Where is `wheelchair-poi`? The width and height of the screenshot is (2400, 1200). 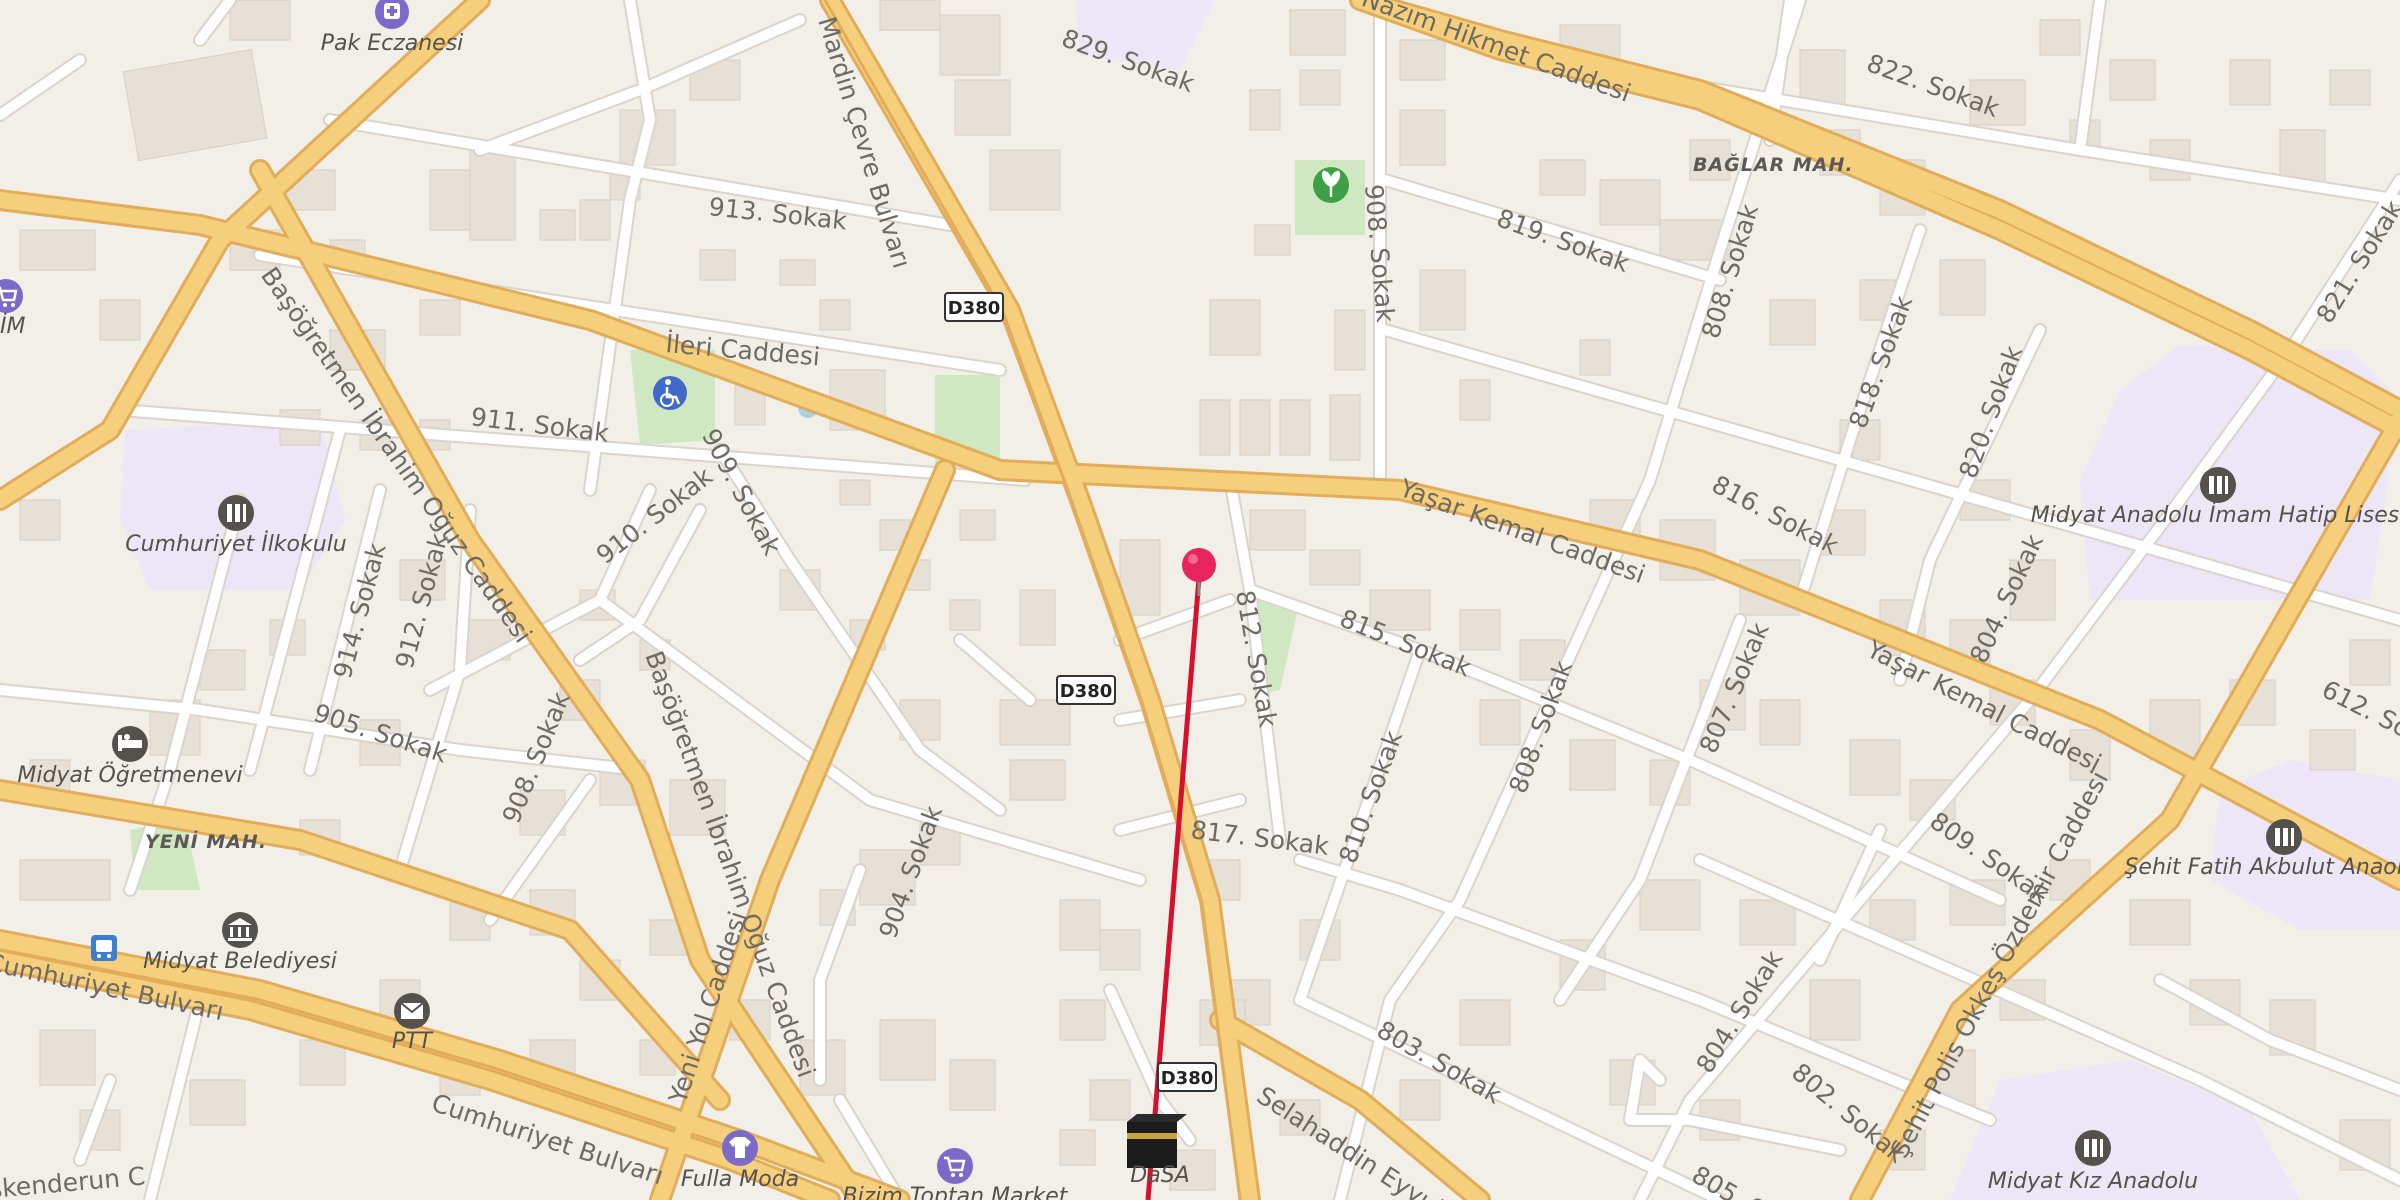 wheelchair-poi is located at coordinates (670, 393).